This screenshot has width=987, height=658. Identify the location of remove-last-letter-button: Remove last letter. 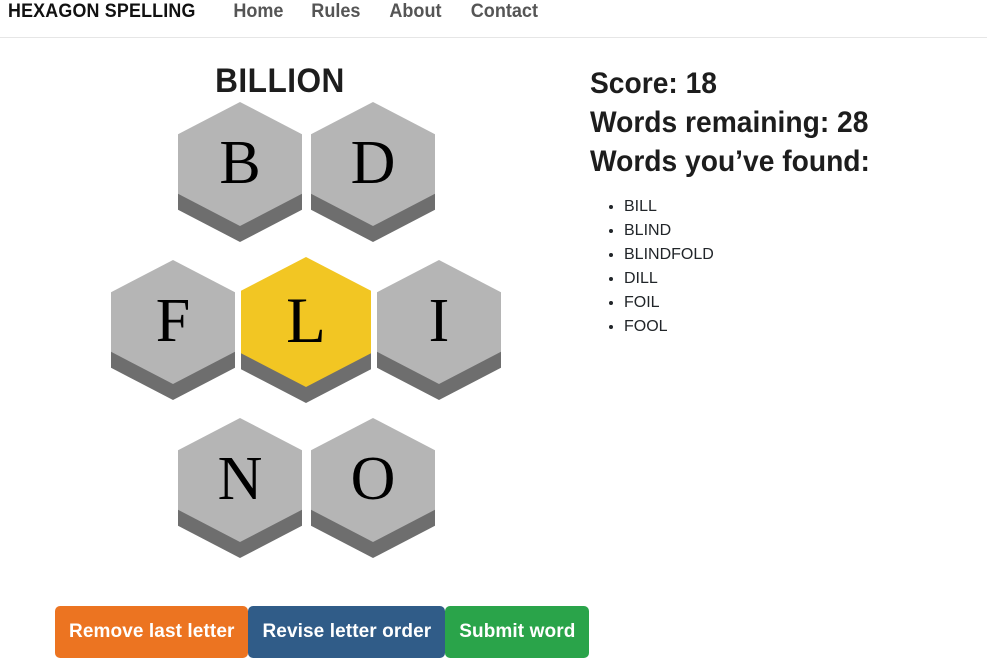
(152, 632).